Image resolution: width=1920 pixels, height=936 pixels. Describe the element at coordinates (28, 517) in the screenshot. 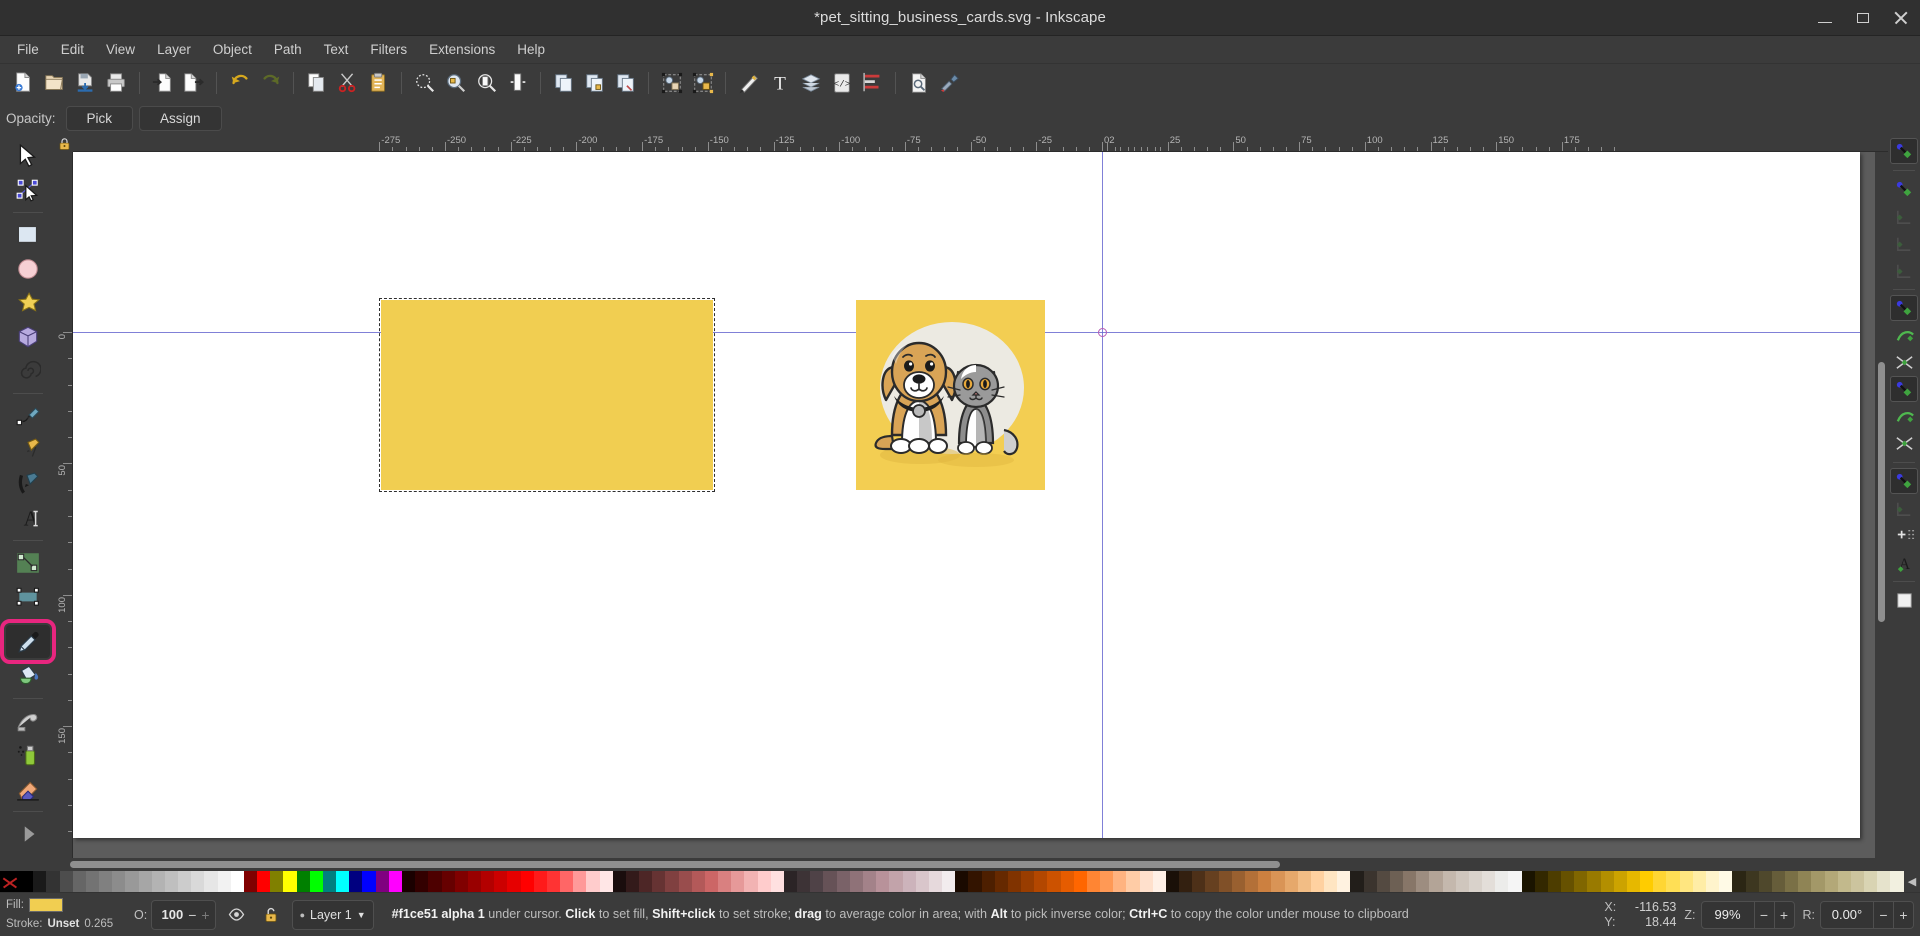

I see `text-tool: A` at that location.